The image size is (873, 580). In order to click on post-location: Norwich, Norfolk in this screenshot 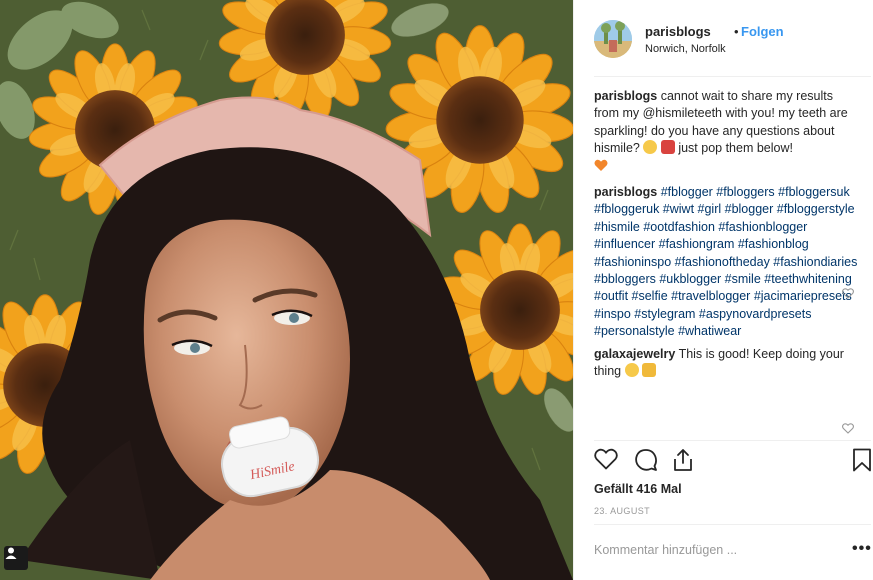, I will do `click(685, 49)`.